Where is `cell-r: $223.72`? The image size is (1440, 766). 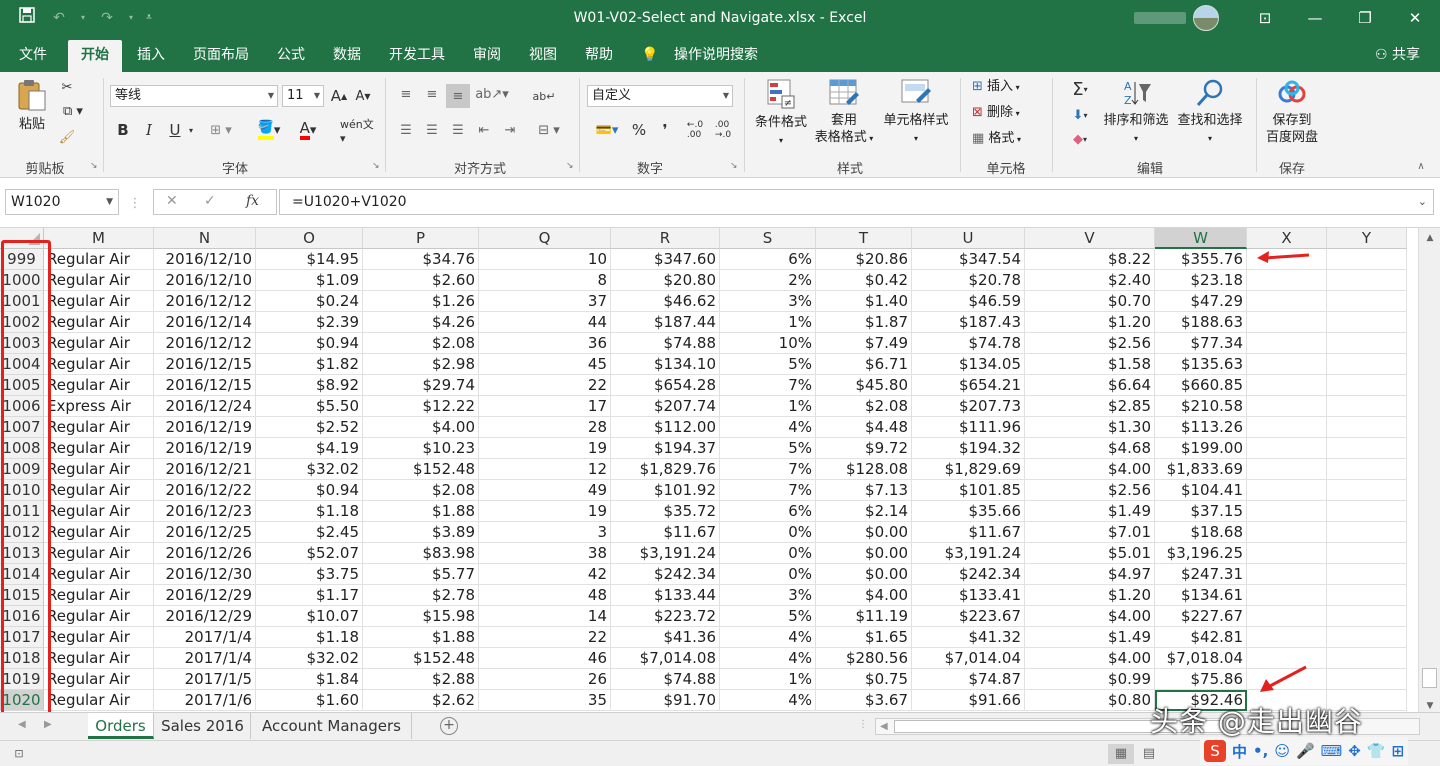
cell-r: $223.72 is located at coordinates (665, 616).